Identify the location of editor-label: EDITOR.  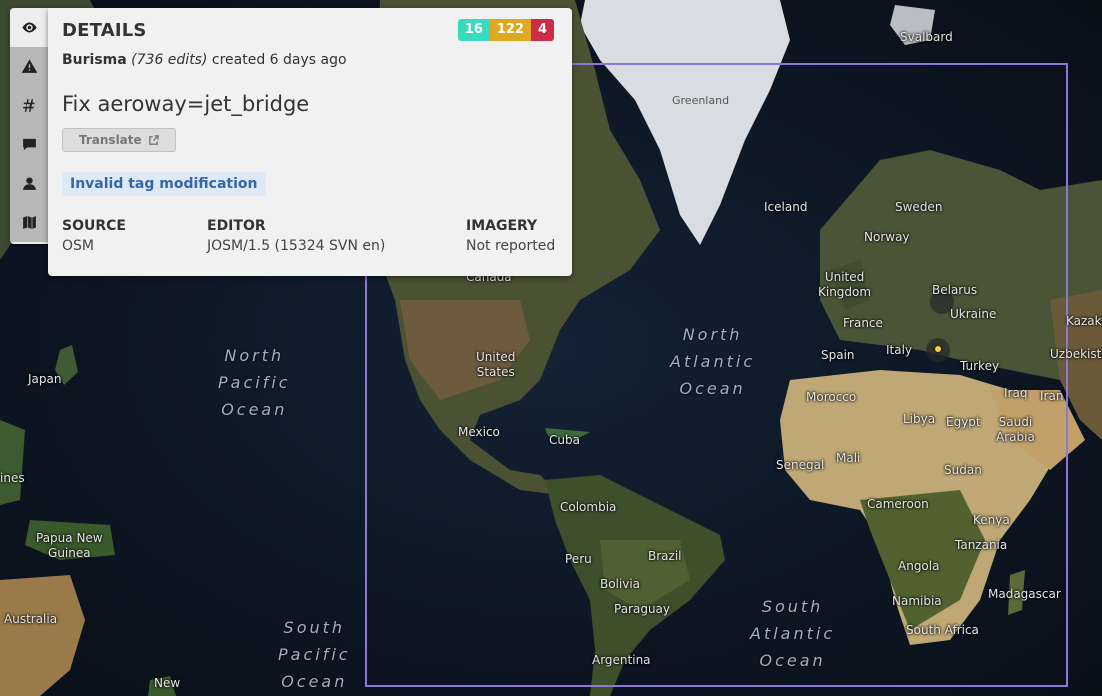
(236, 226).